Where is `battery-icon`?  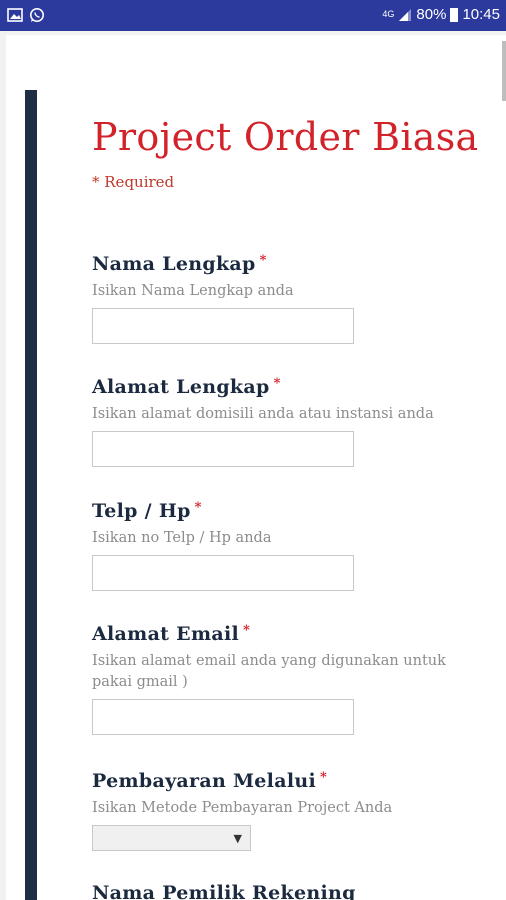
battery-icon is located at coordinates (454, 14).